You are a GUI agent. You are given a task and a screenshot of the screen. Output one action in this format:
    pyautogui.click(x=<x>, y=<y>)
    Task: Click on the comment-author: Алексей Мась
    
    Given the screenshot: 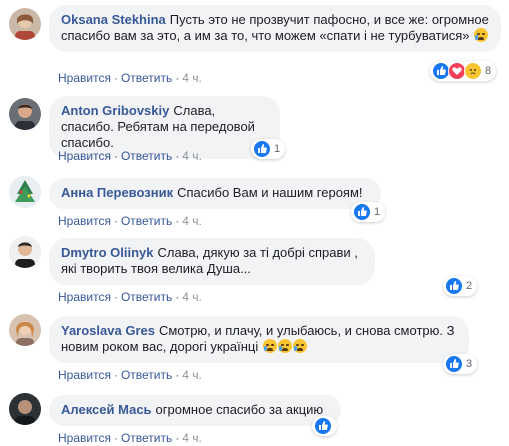 What is the action you would take?
    pyautogui.click(x=106, y=409)
    